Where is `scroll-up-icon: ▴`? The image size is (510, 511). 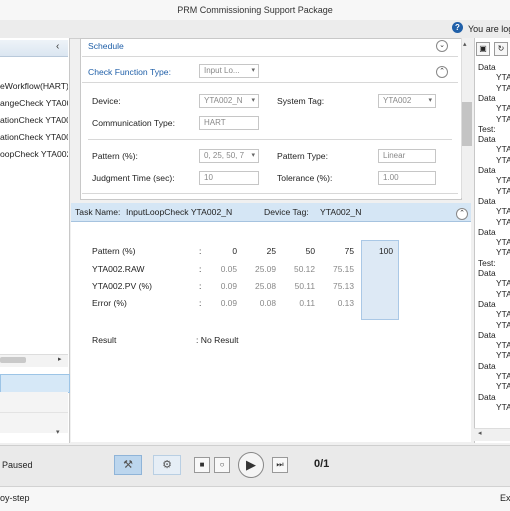 scroll-up-icon: ▴ is located at coordinates (465, 44).